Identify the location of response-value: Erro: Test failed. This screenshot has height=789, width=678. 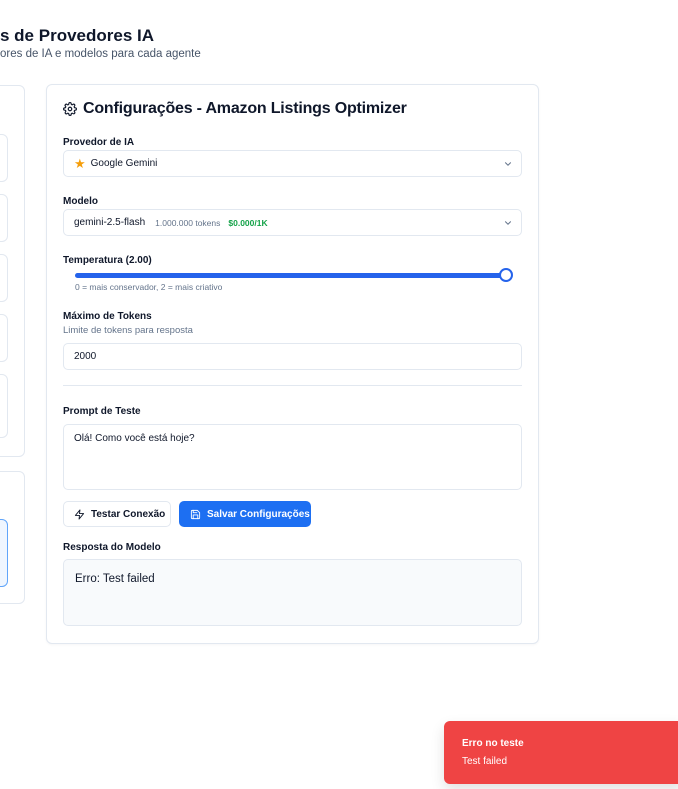
(115, 579).